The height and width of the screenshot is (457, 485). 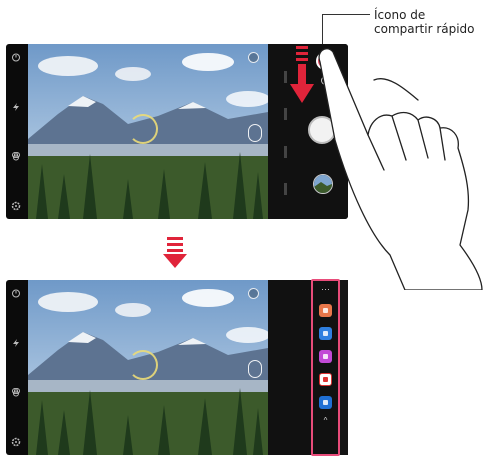 I want to click on share-app-list, so click(x=325, y=351).